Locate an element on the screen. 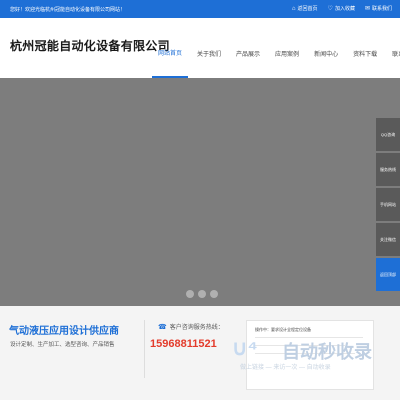  nav-products: 产品展示 is located at coordinates (248, 53).